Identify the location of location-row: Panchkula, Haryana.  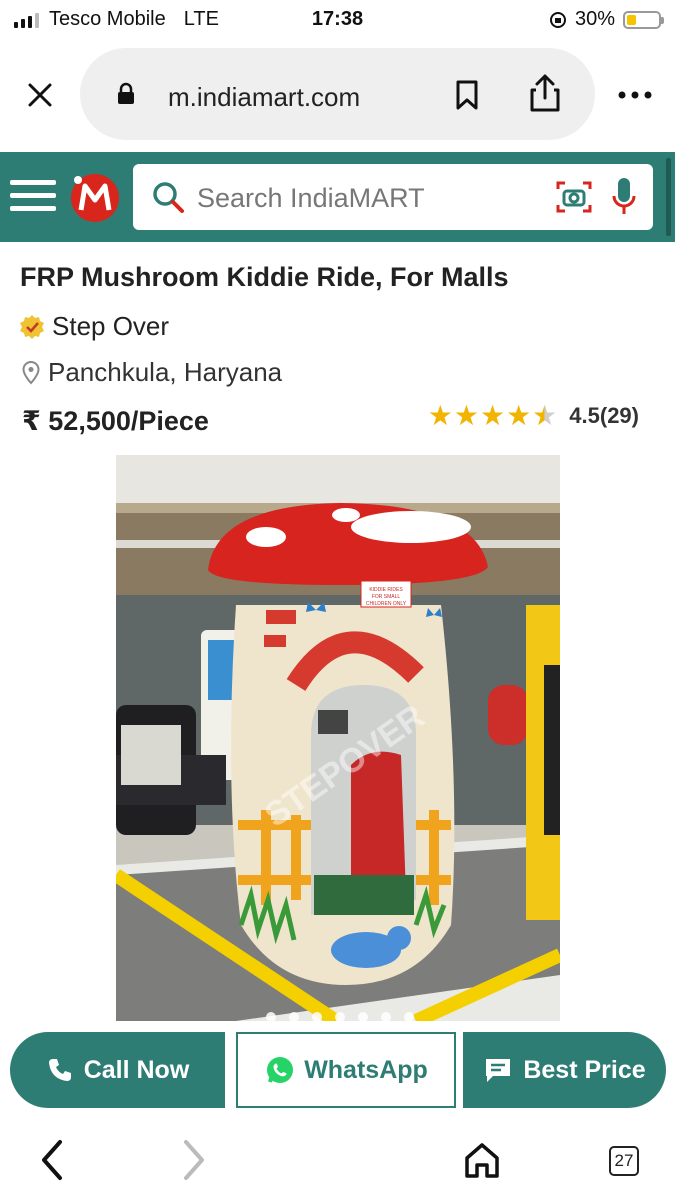
(152, 372).